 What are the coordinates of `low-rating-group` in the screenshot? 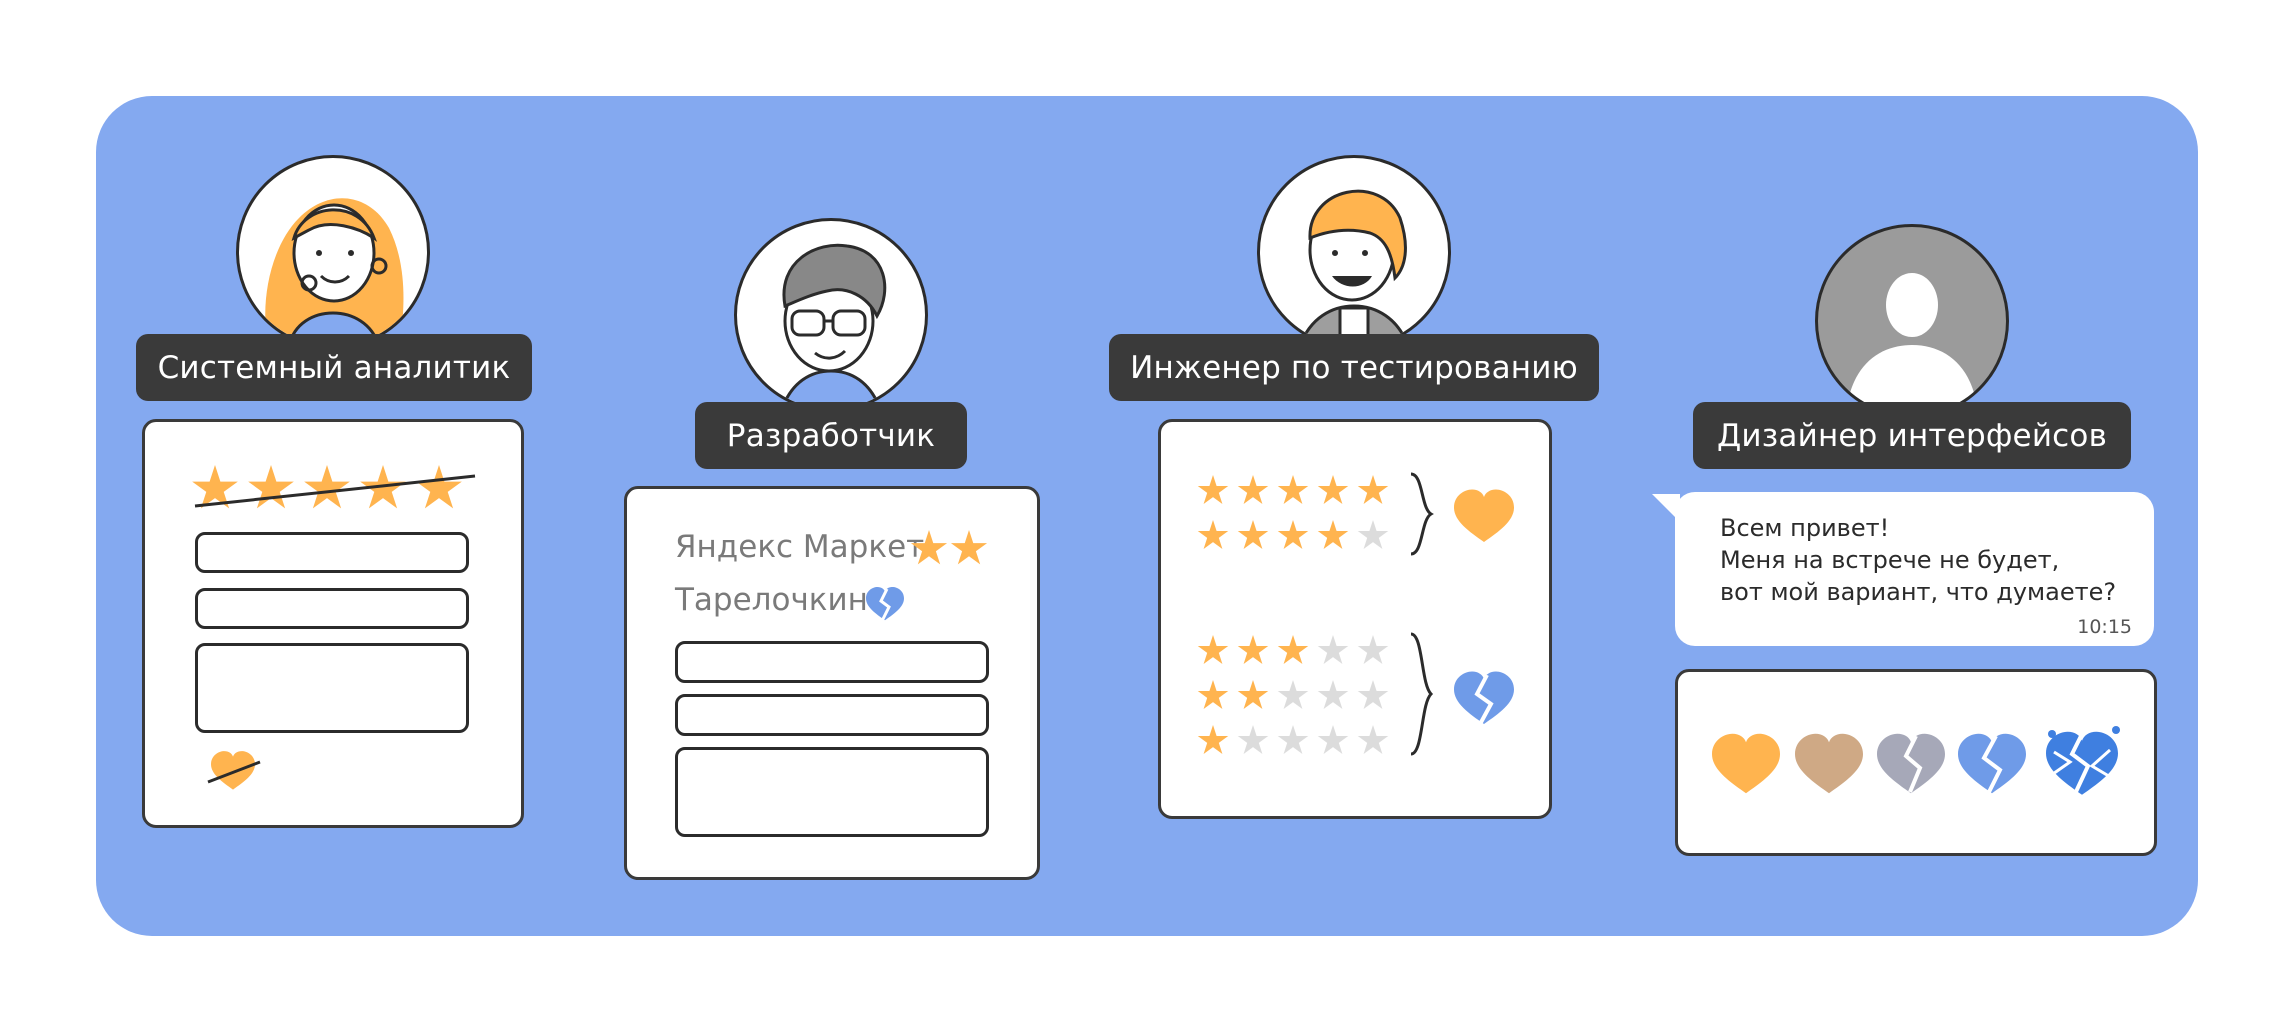 It's located at (1355, 694).